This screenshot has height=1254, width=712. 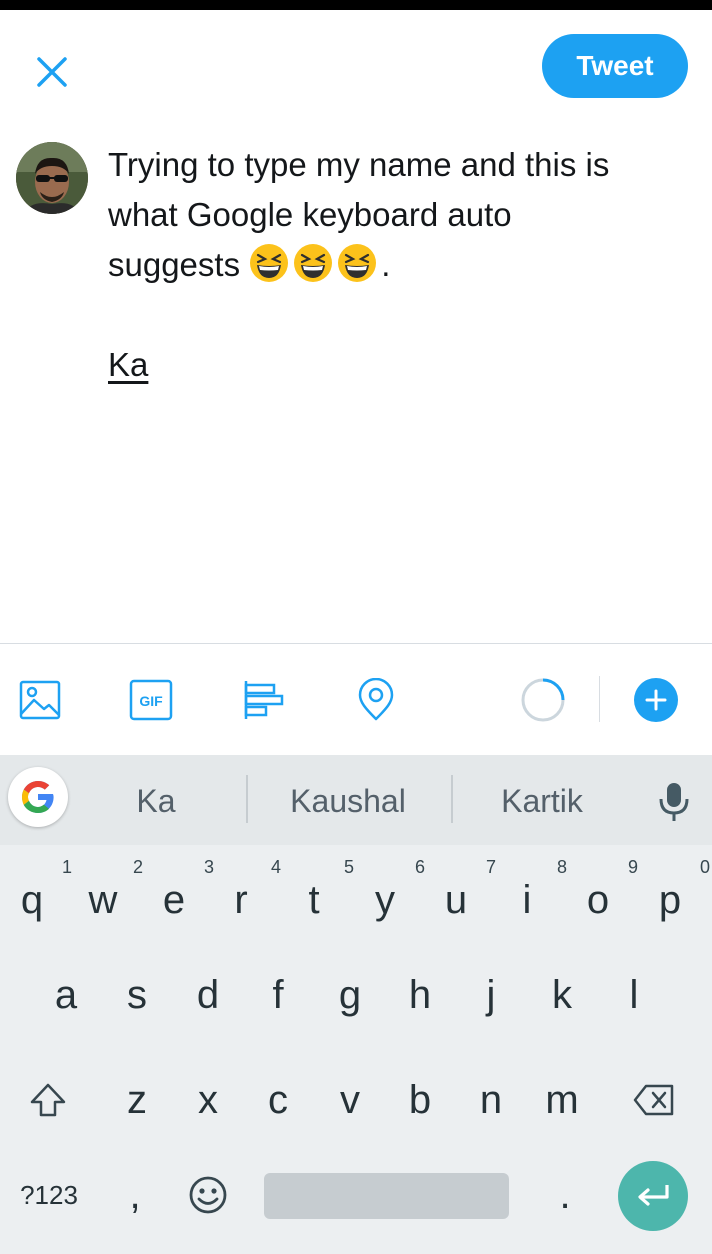 I want to click on add-image-button, so click(x=40, y=700).